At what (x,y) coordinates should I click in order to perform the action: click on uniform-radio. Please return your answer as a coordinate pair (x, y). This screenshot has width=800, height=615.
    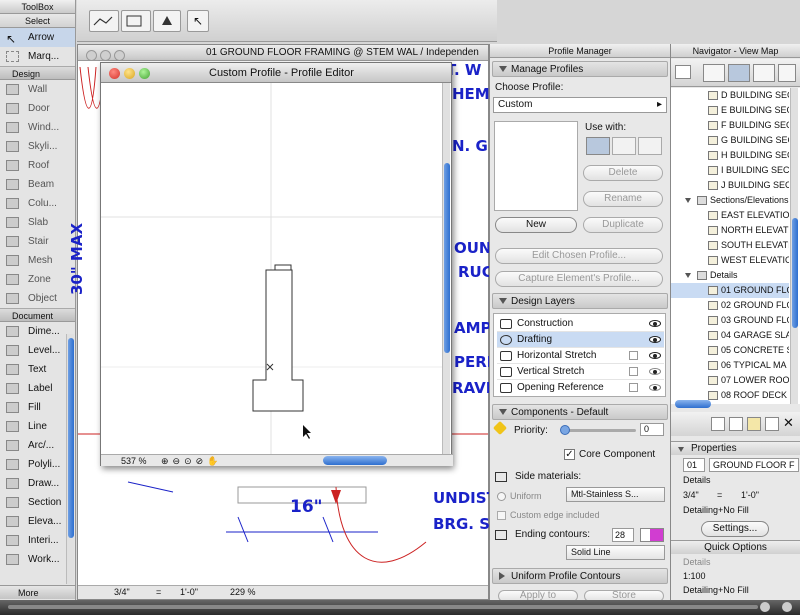
    Looking at the image, I should click on (501, 496).